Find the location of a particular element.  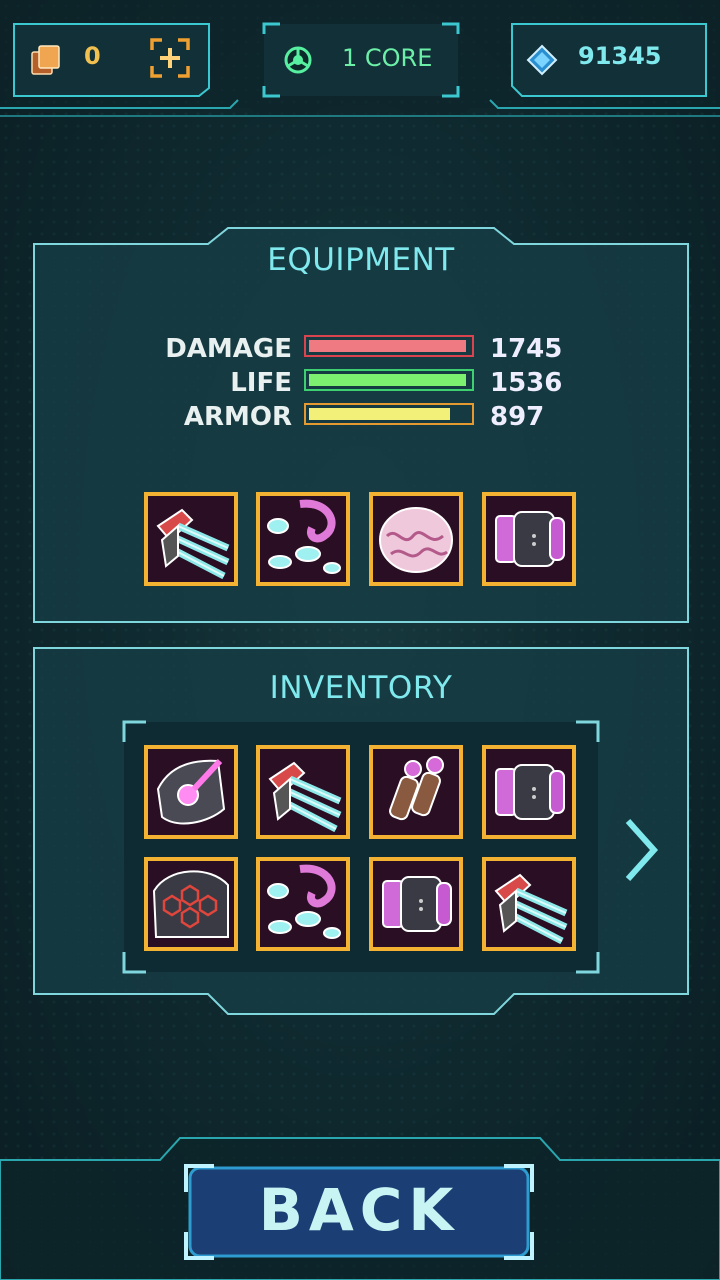

gems-count: 91345 is located at coordinates (620, 56).